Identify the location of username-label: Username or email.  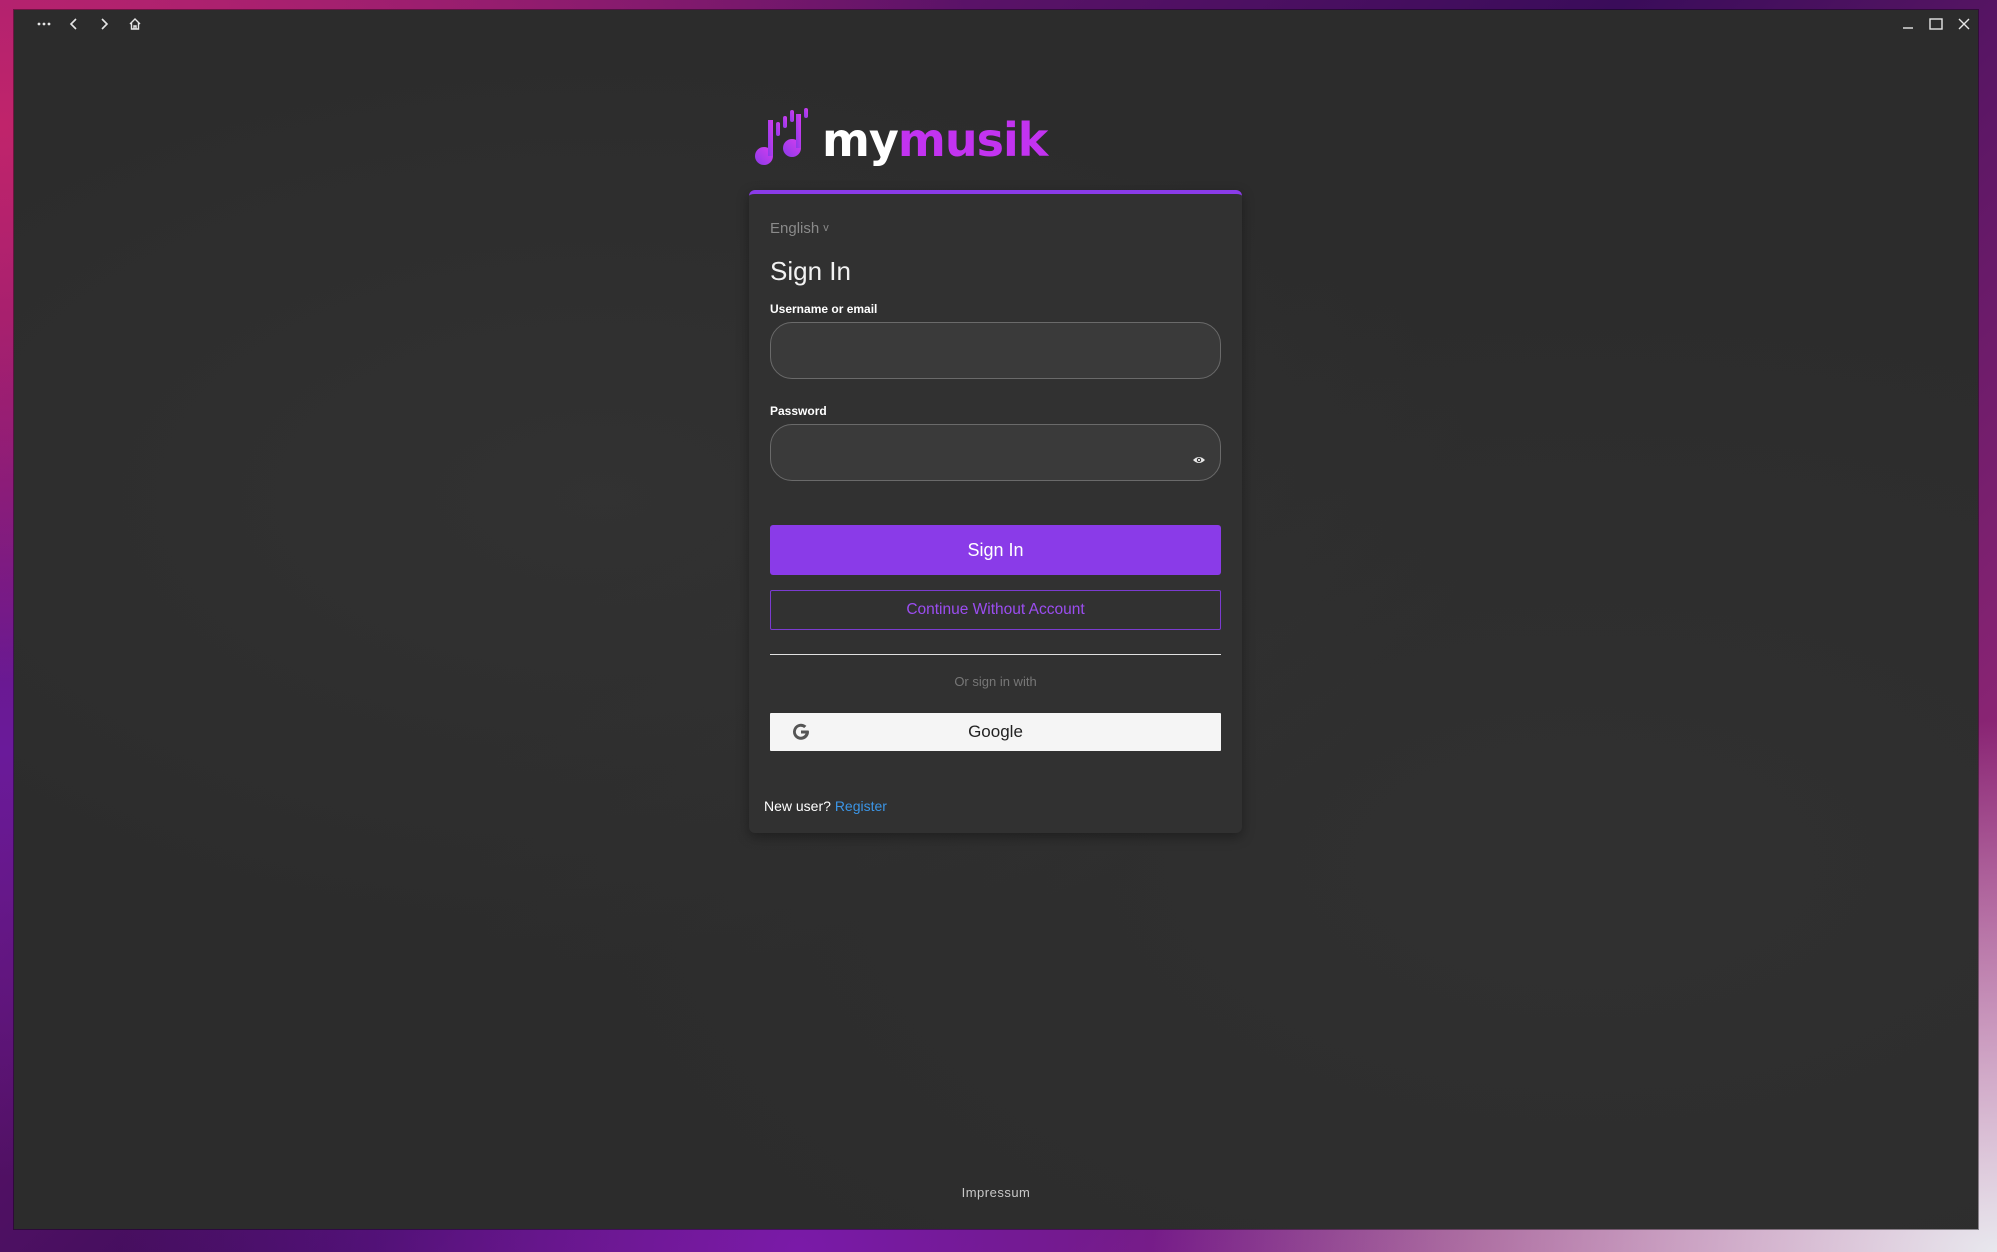
(824, 309).